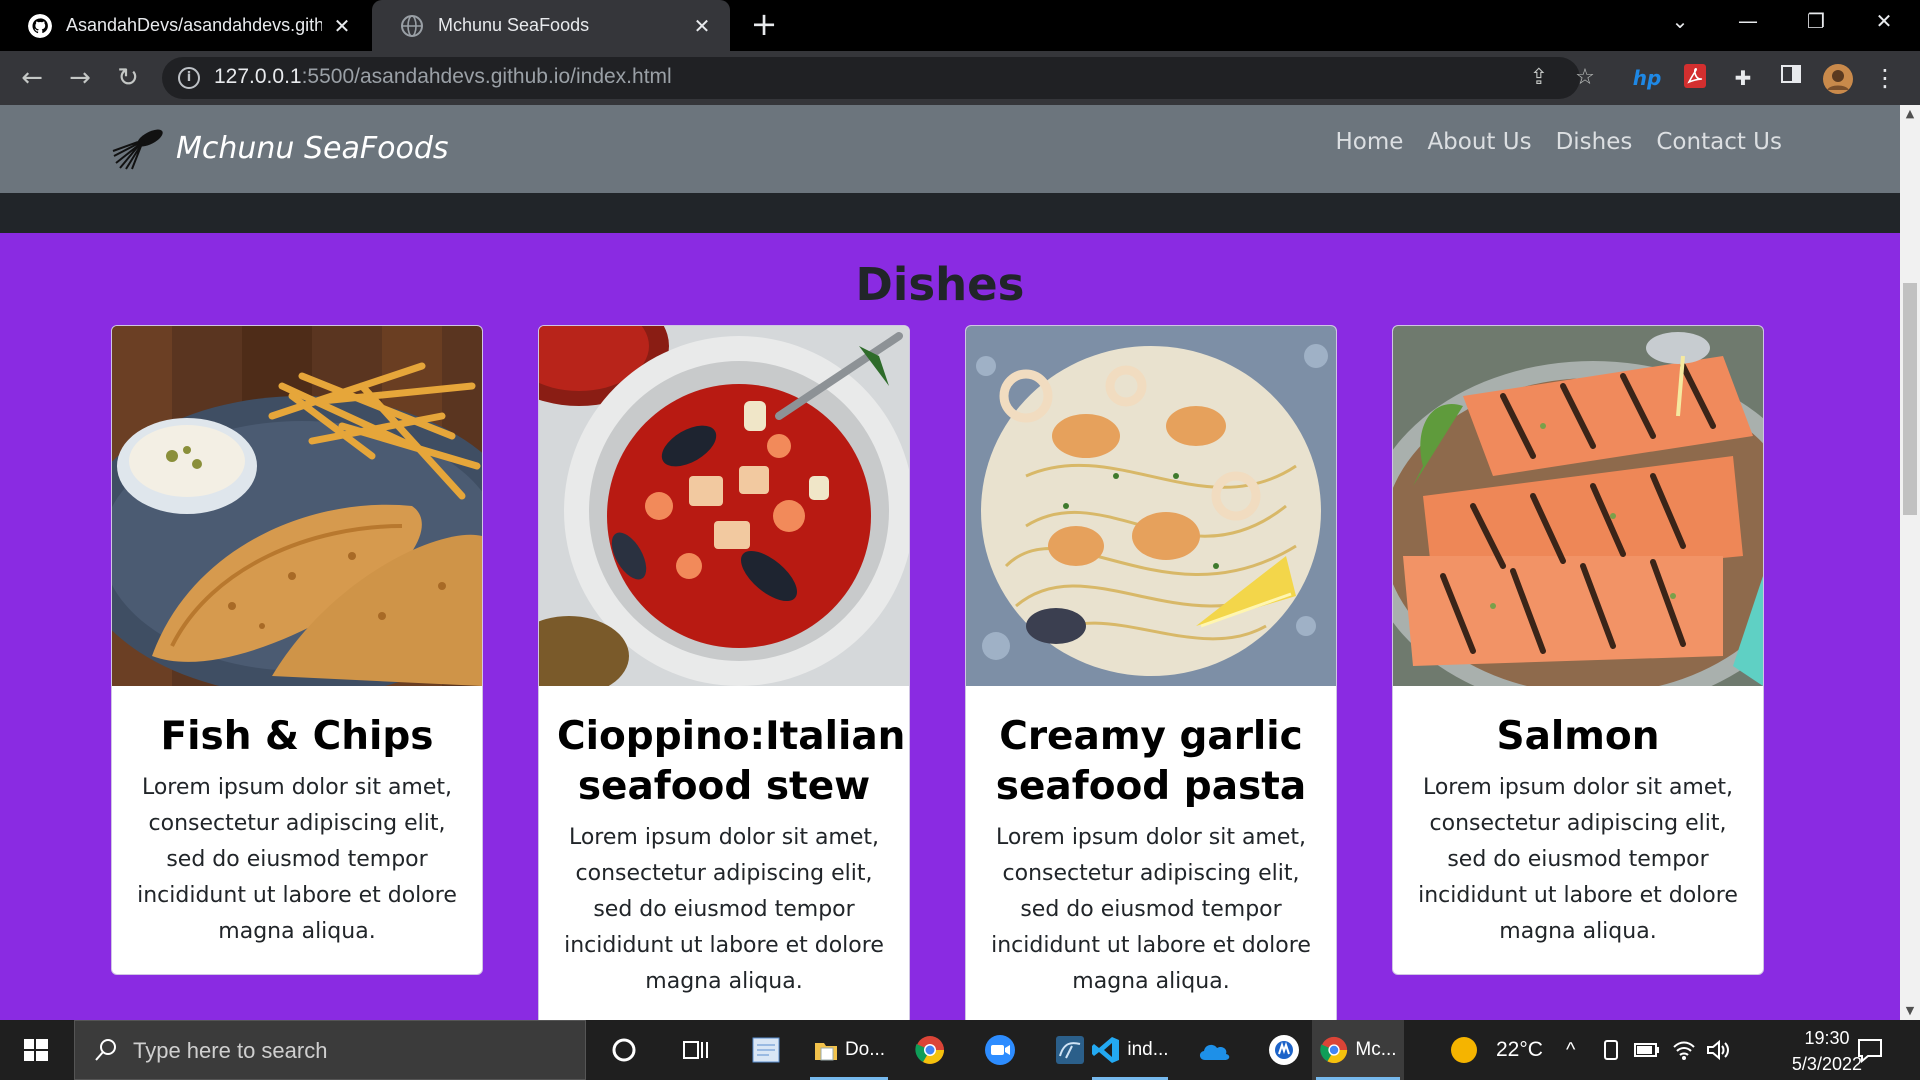 The image size is (1920, 1080). Describe the element at coordinates (36, 1050) in the screenshot. I see `windows-start-icon` at that location.